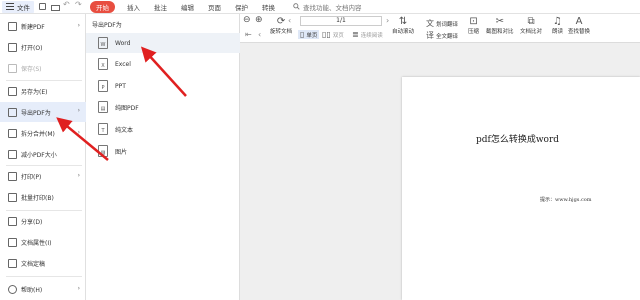  Describe the element at coordinates (341, 21) in the screenshot. I see `page-indicator: 1/1` at that location.